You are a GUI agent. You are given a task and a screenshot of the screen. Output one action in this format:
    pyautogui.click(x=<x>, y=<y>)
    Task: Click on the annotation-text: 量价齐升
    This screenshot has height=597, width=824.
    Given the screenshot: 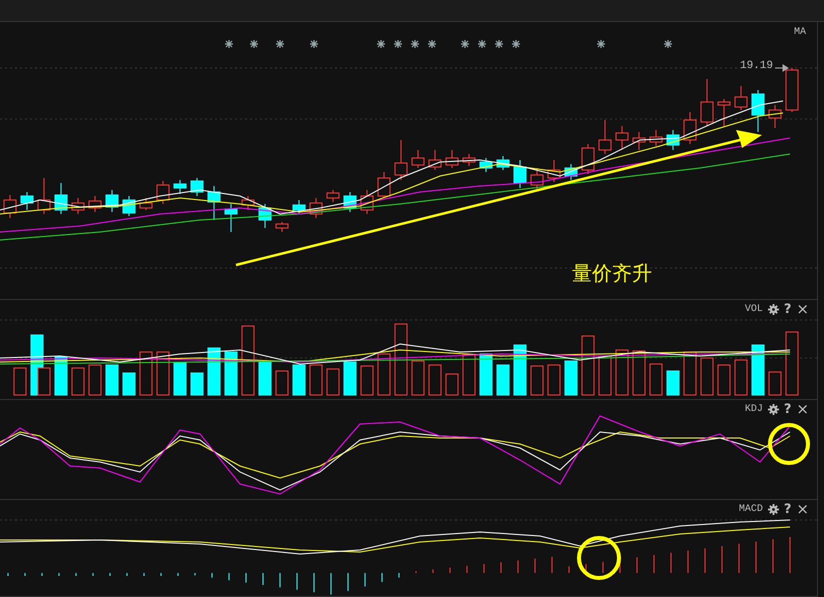 What is the action you would take?
    pyautogui.click(x=612, y=273)
    